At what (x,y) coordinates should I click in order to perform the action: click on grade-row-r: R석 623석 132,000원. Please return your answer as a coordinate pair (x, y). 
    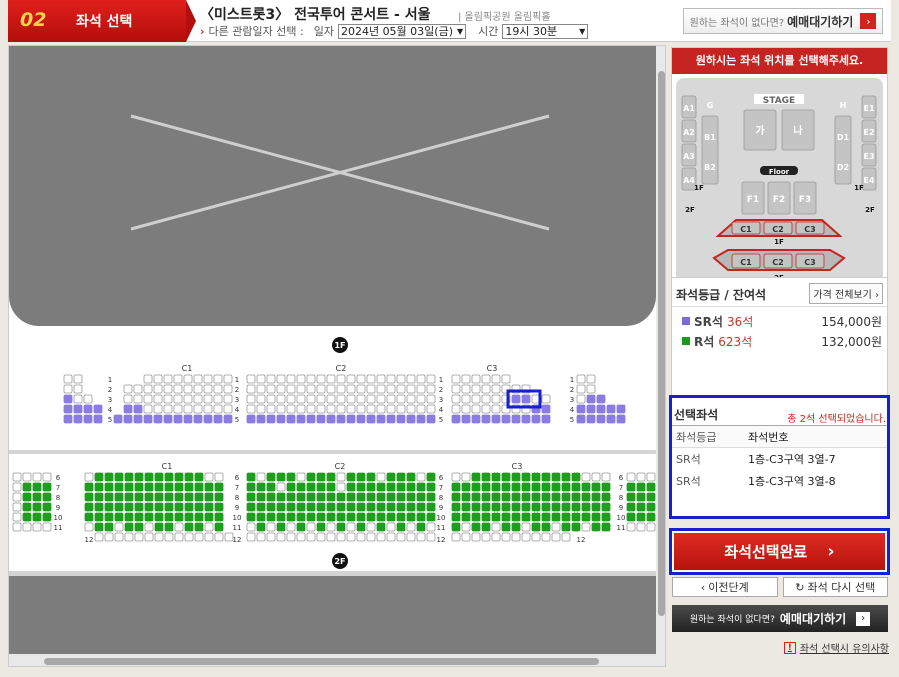
    Looking at the image, I should click on (779, 341).